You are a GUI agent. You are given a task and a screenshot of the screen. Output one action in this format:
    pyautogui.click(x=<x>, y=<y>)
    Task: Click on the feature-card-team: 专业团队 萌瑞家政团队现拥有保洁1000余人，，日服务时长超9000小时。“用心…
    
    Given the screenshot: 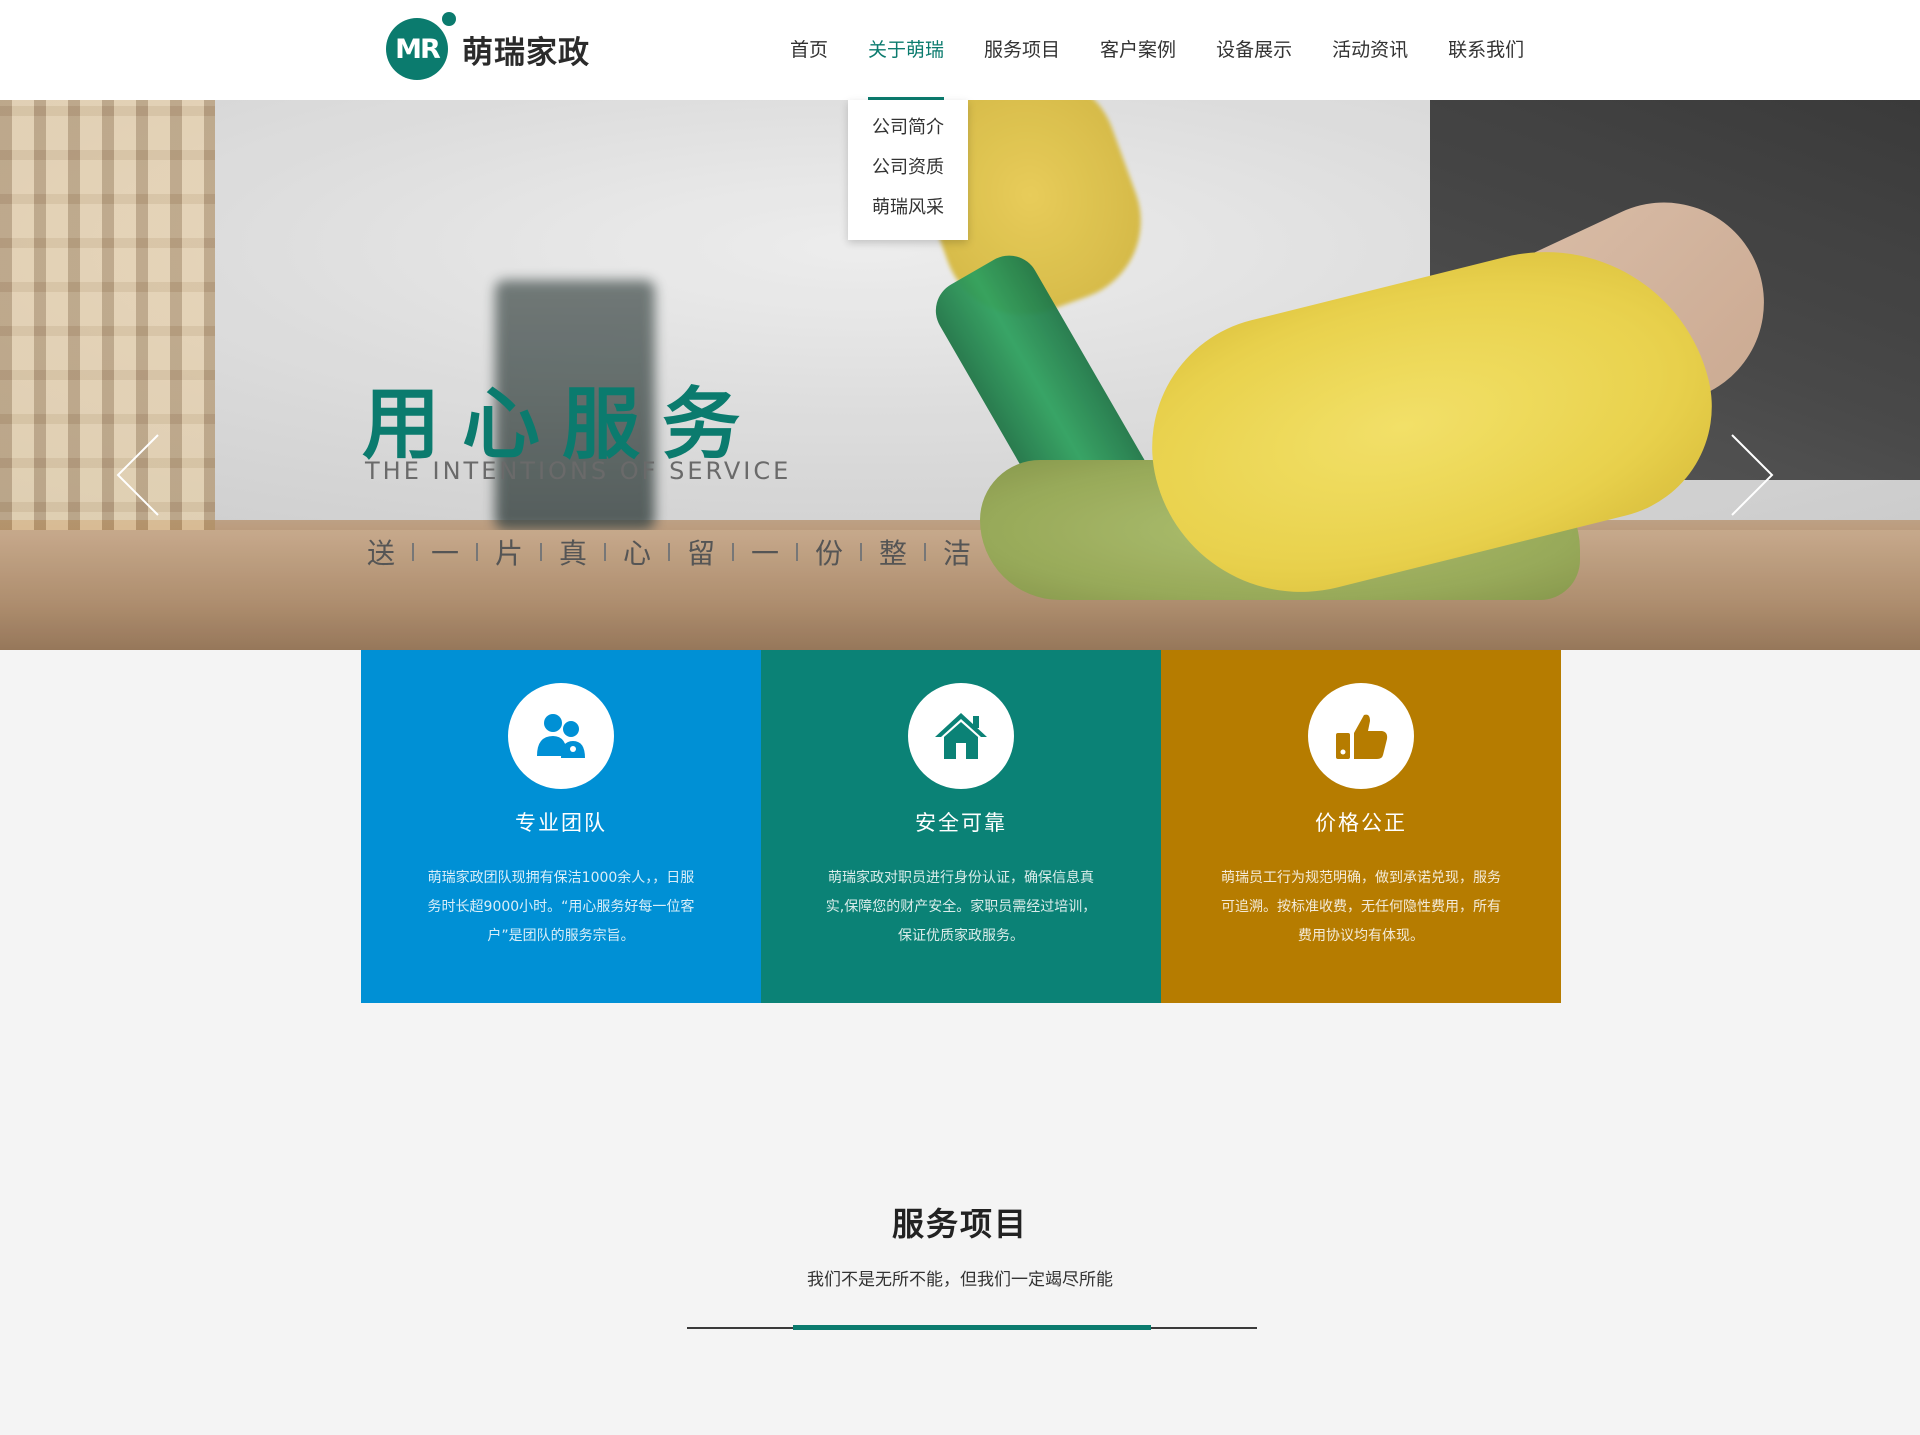 What is the action you would take?
    pyautogui.click(x=561, y=826)
    